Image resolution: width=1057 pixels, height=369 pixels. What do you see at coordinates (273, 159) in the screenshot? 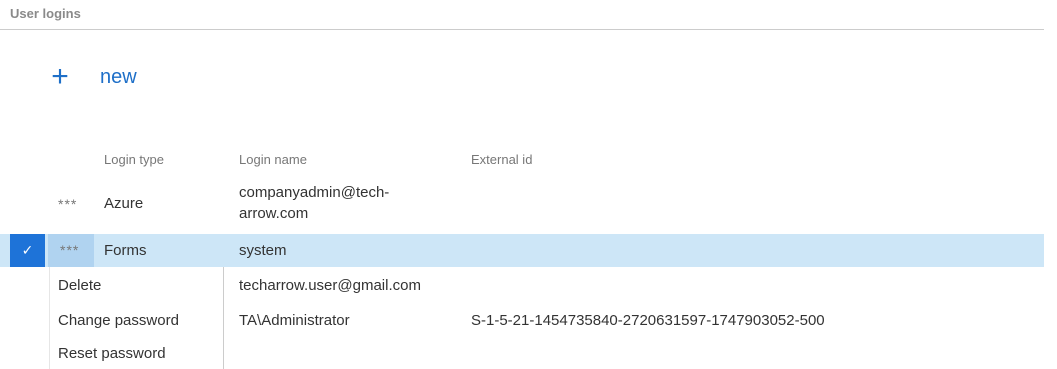
I see `column-header-login-name: Login name` at bounding box center [273, 159].